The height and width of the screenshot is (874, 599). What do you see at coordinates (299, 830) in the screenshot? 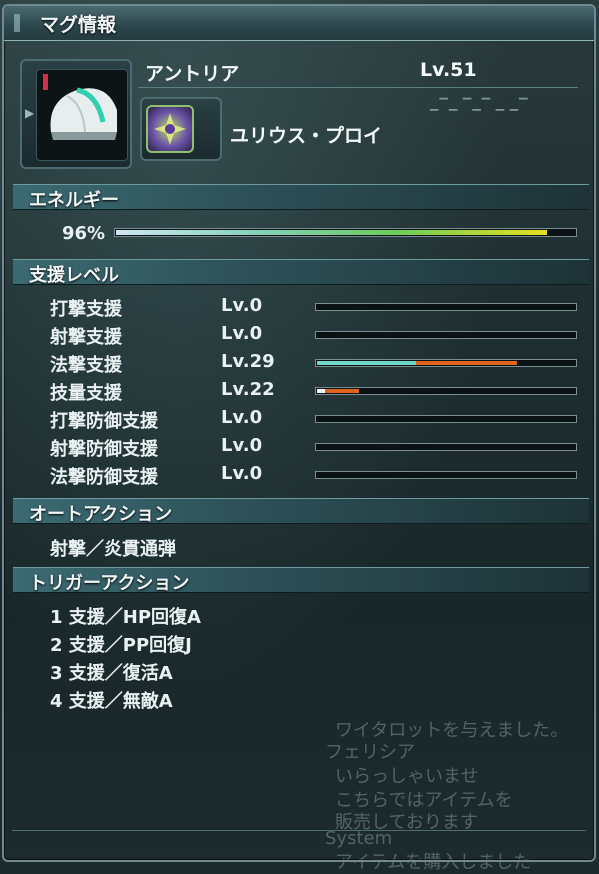
I see `bottom-divider` at bounding box center [299, 830].